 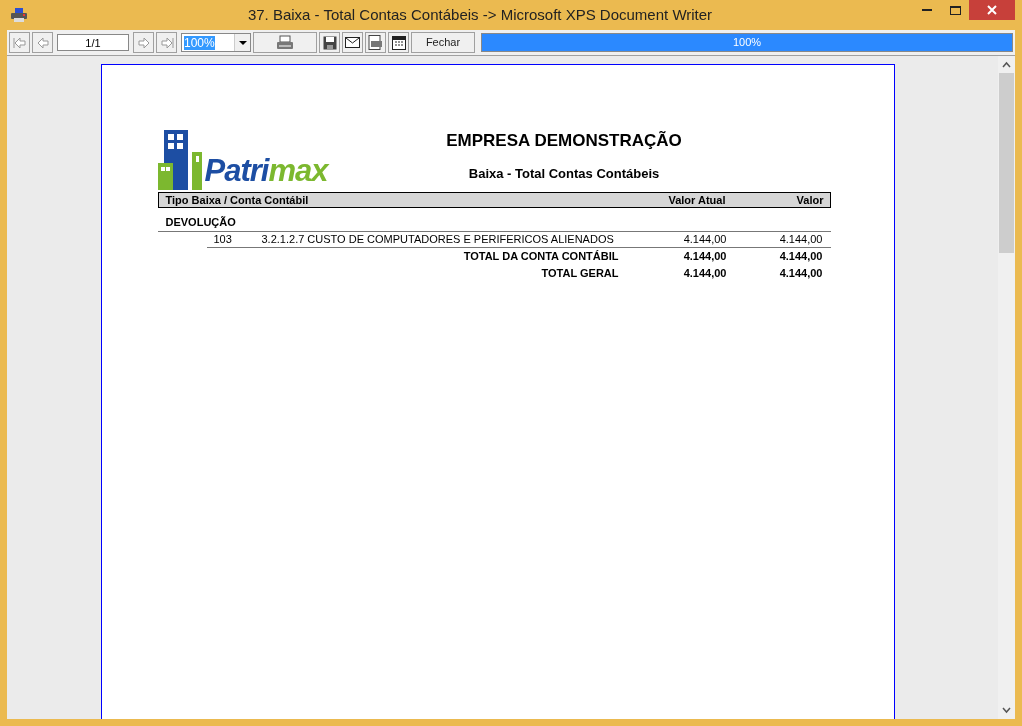 What do you see at coordinates (266, 171) in the screenshot?
I see `logo-text: Patrimax` at bounding box center [266, 171].